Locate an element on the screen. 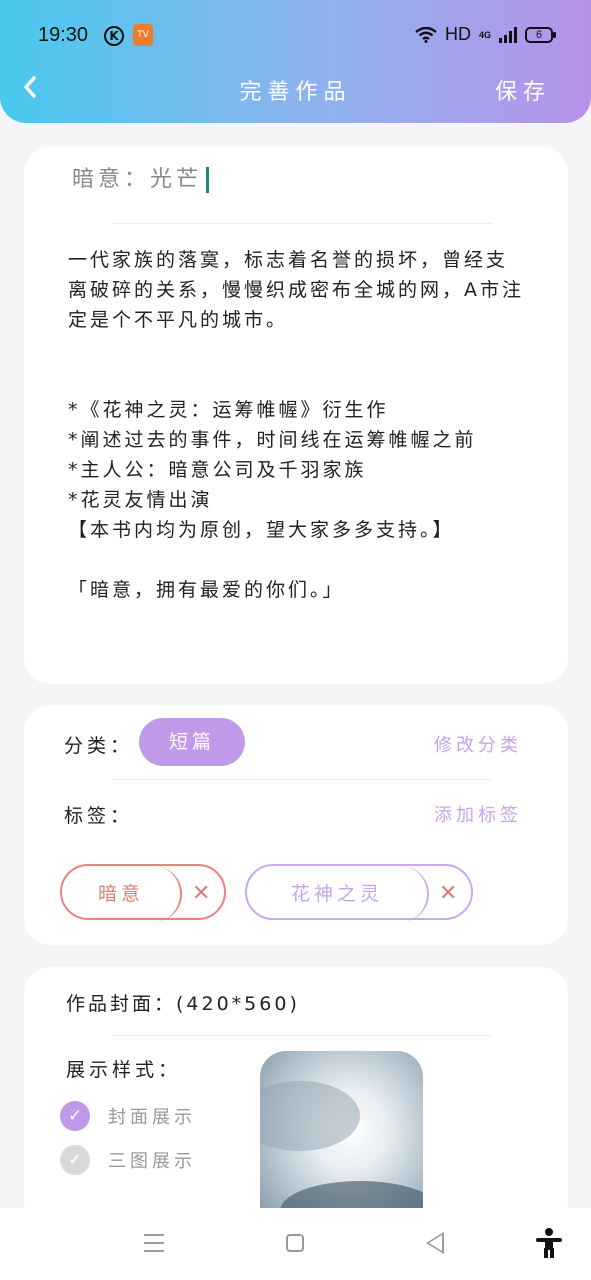 The image size is (591, 1280). tag-label: 标签： is located at coordinates (99, 816).